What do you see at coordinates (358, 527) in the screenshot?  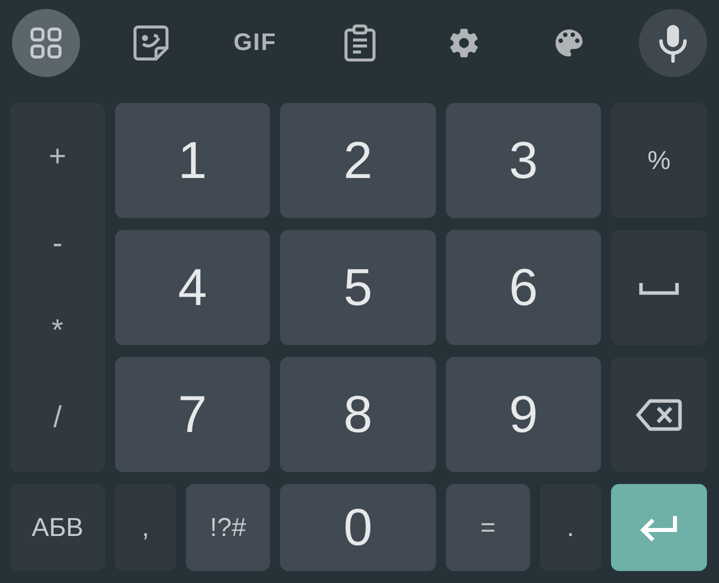 I see `key: 0` at bounding box center [358, 527].